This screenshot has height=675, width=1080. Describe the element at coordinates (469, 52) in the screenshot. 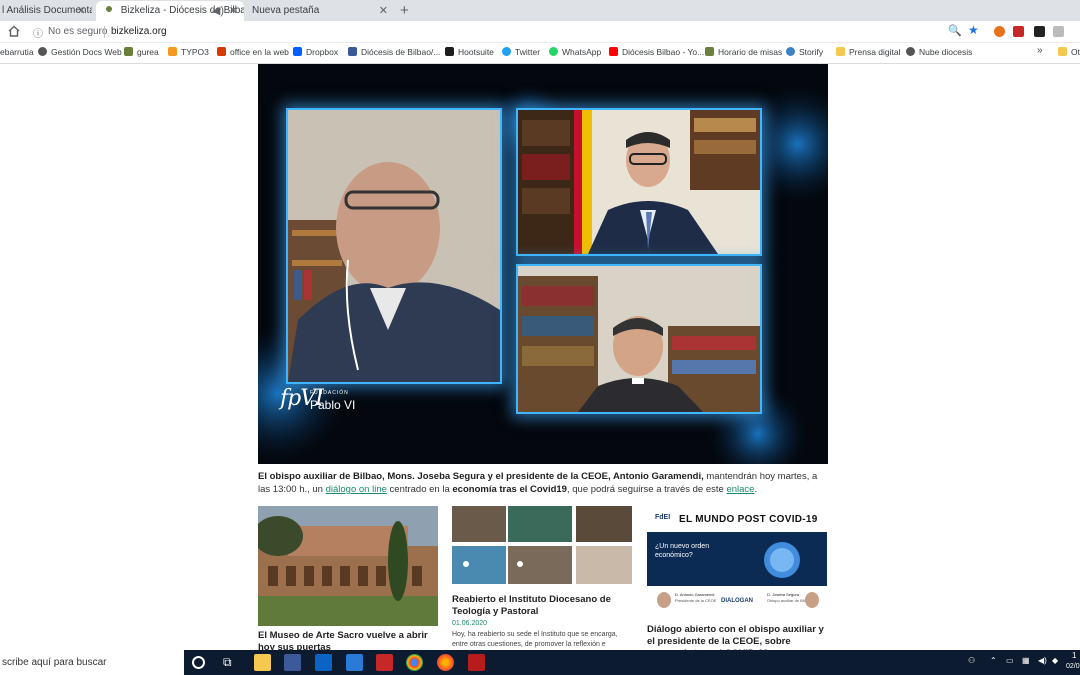

I see `bookmark-item: Hootsuite` at that location.